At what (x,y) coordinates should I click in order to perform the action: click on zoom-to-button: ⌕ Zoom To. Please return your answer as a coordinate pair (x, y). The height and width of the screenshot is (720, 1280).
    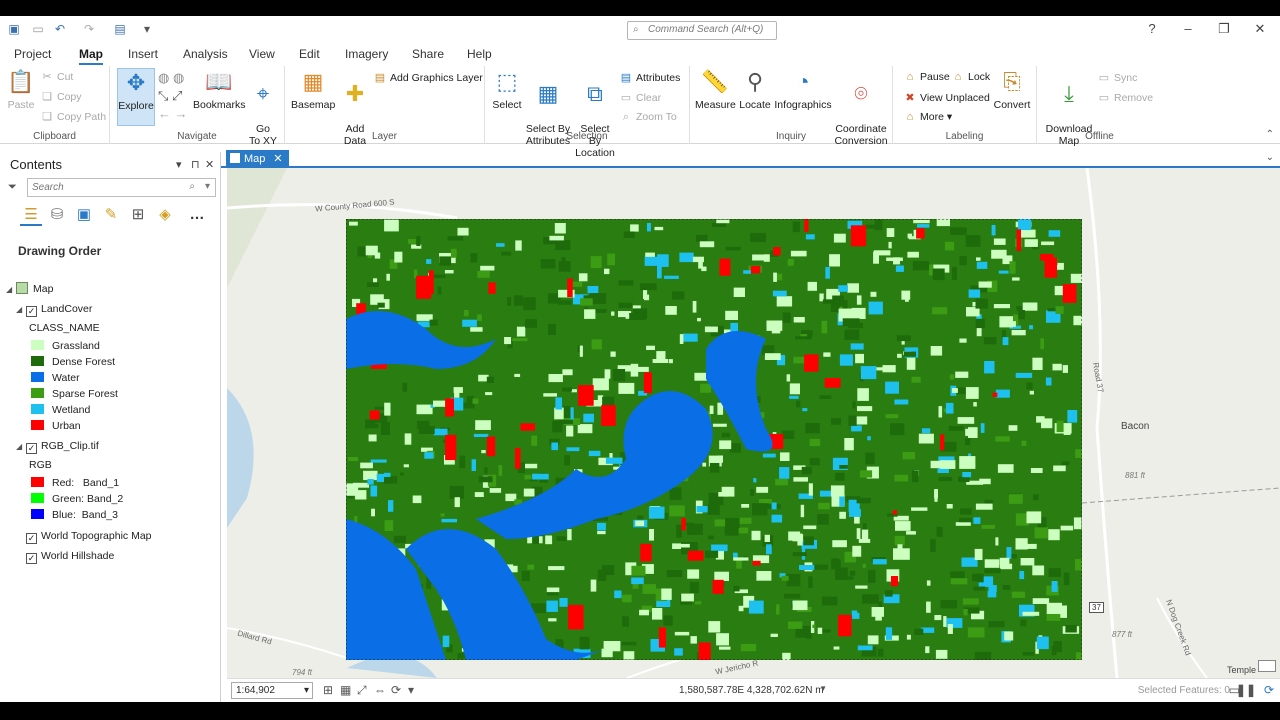
    Looking at the image, I should click on (648, 117).